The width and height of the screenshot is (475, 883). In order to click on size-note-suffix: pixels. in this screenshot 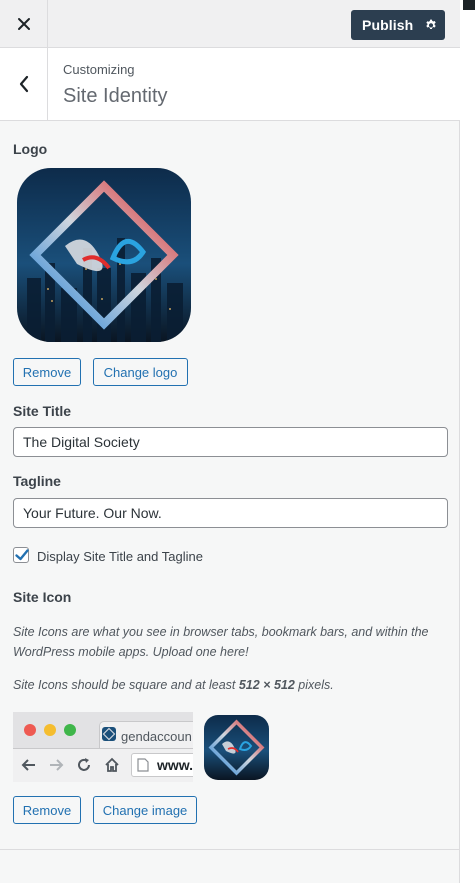, I will do `click(314, 685)`.